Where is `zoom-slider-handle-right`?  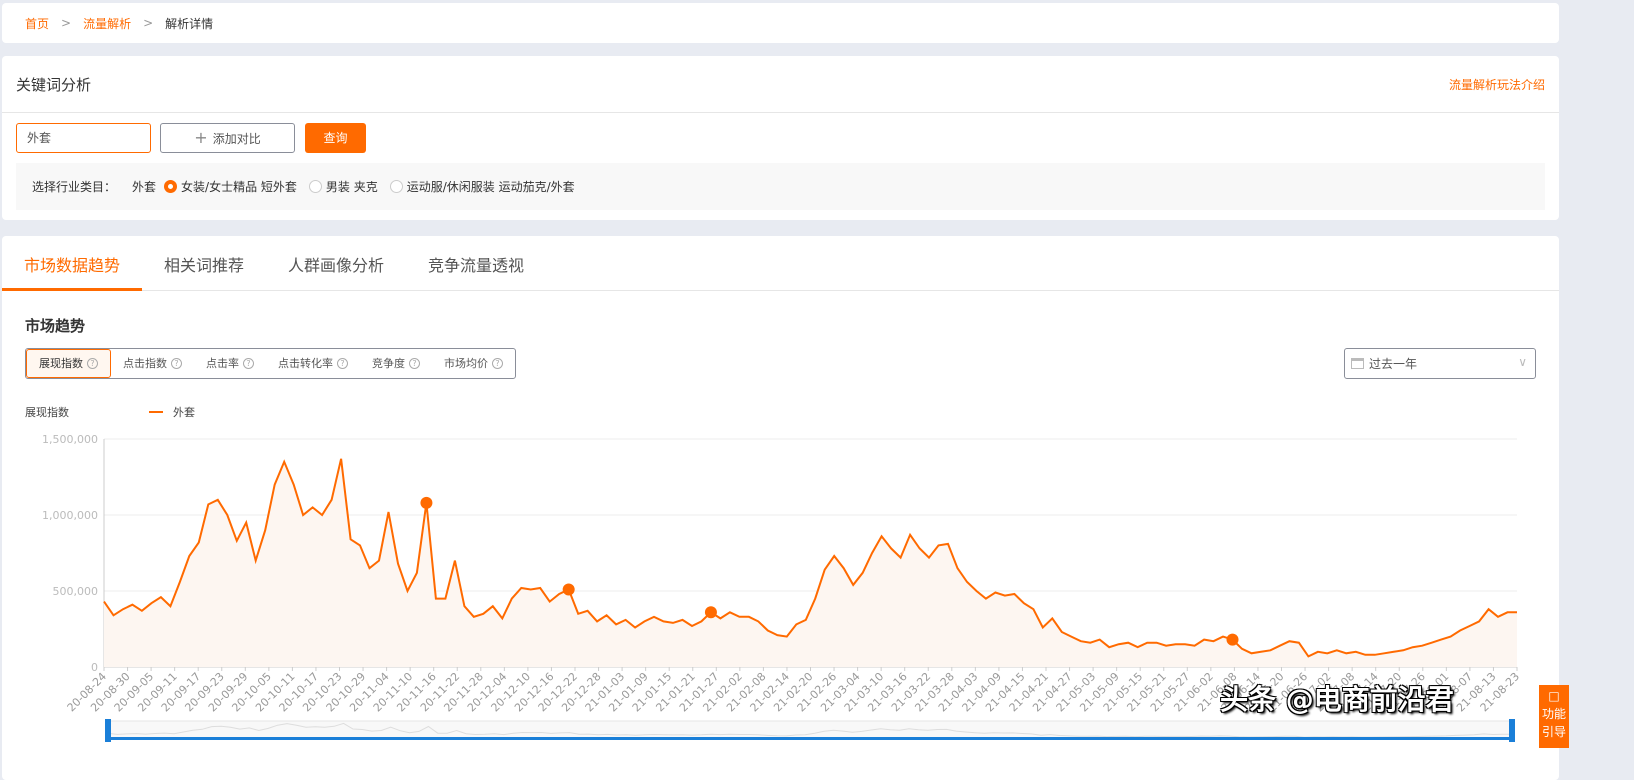
zoom-slider-handle-right is located at coordinates (1512, 730).